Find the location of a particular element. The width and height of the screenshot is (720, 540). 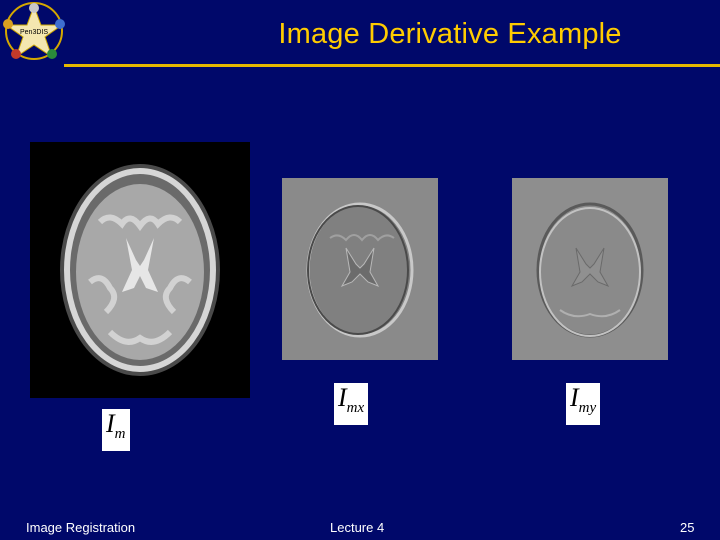

label-im: Im is located at coordinates (116, 430).